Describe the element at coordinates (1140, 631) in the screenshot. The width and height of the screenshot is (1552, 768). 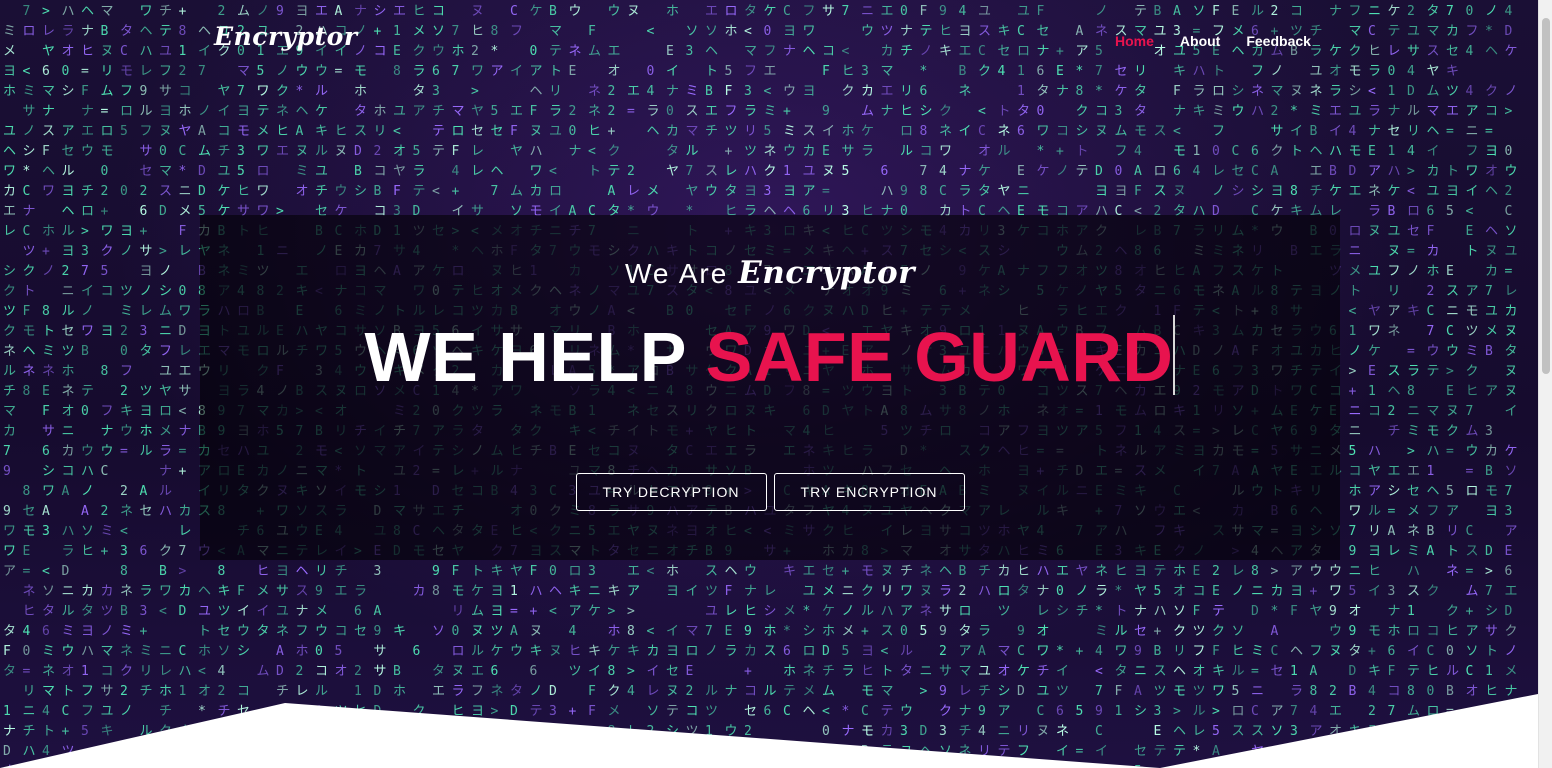
I see `svg-text: セ` at that location.